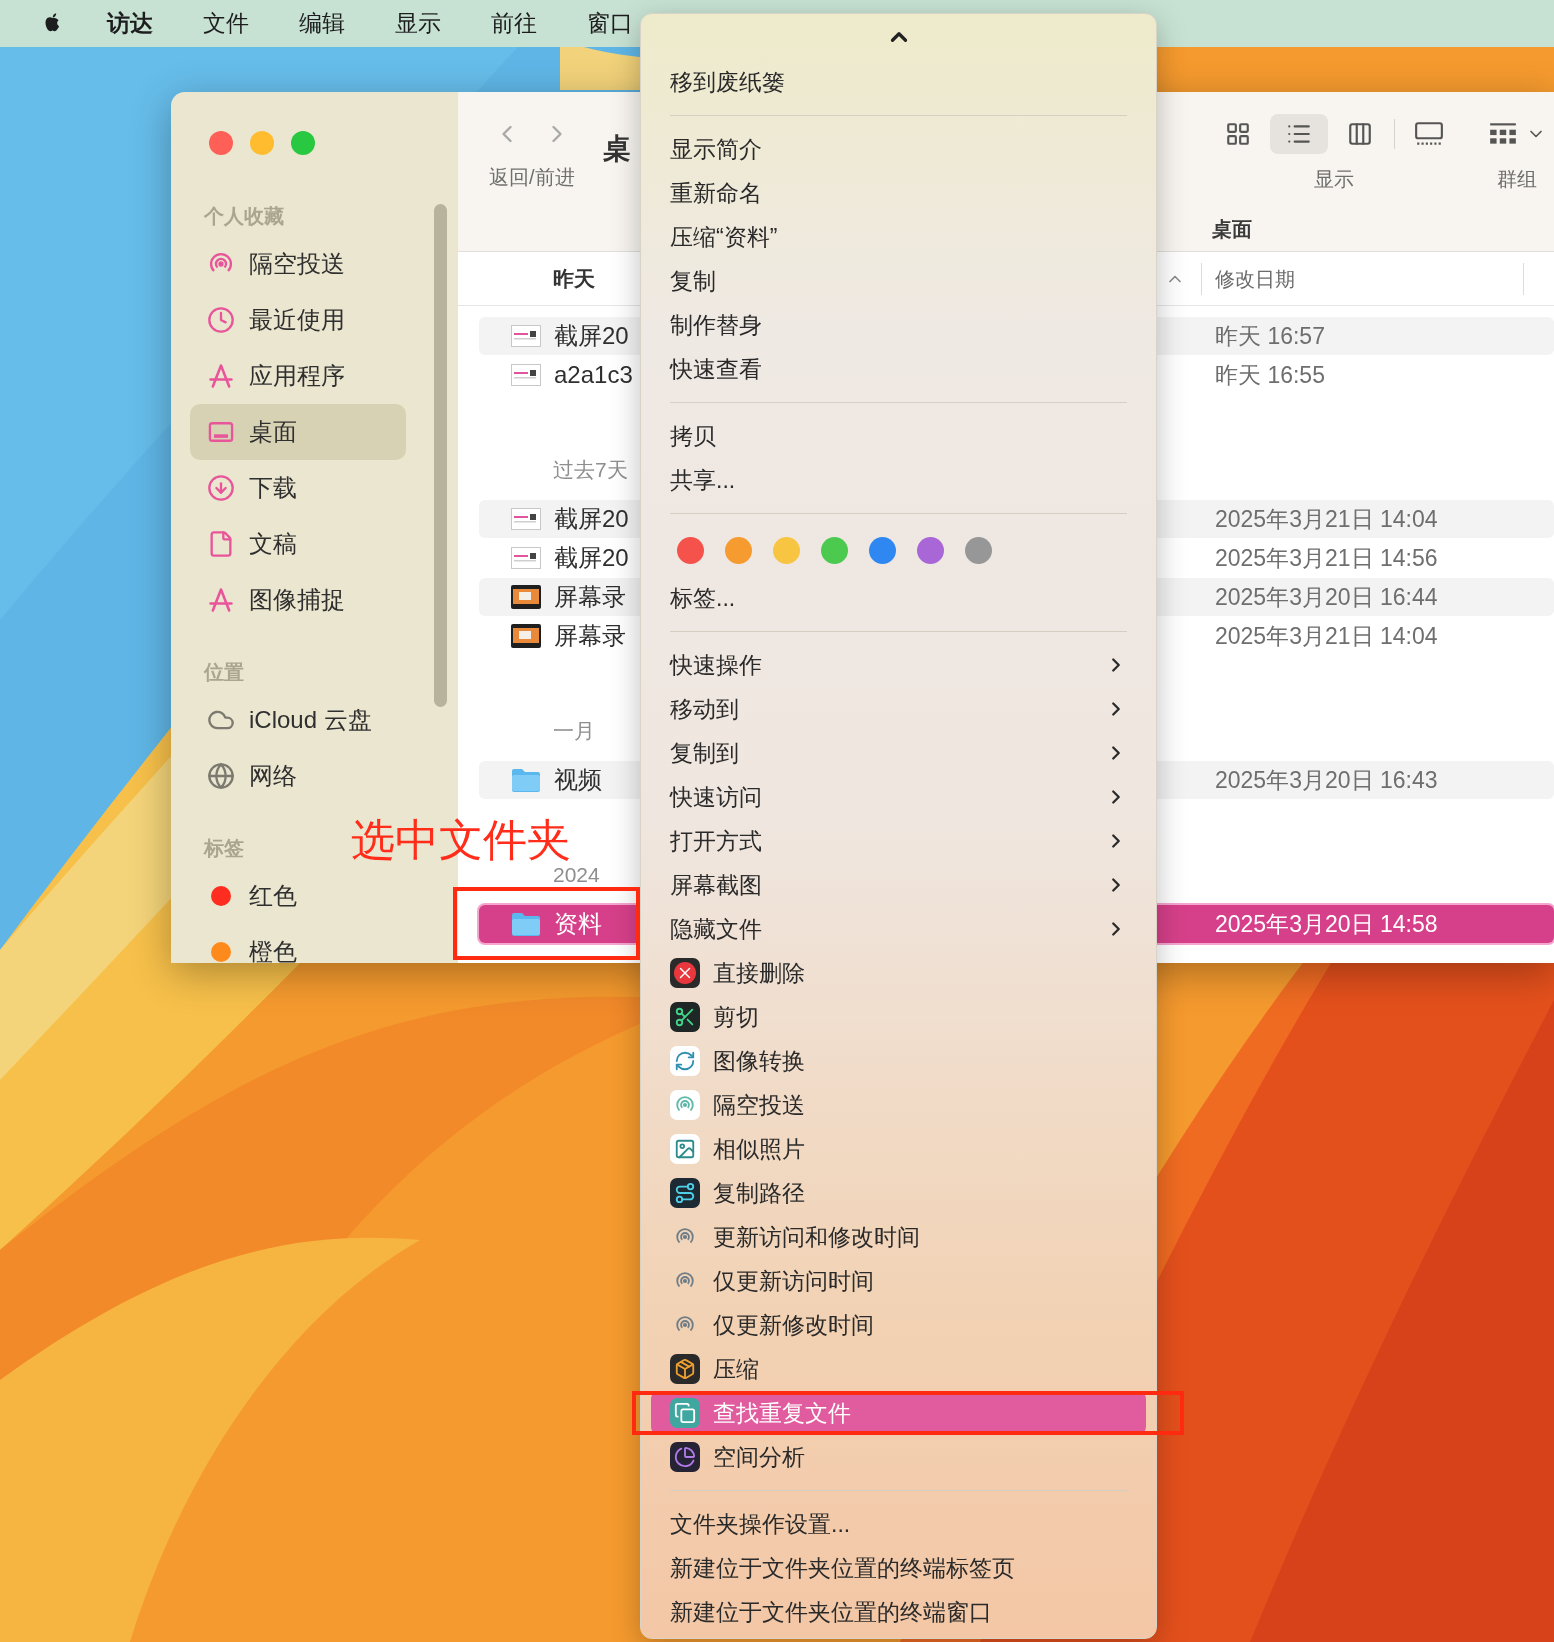 This screenshot has height=1642, width=1554. I want to click on group-header: 一月, so click(573, 730).